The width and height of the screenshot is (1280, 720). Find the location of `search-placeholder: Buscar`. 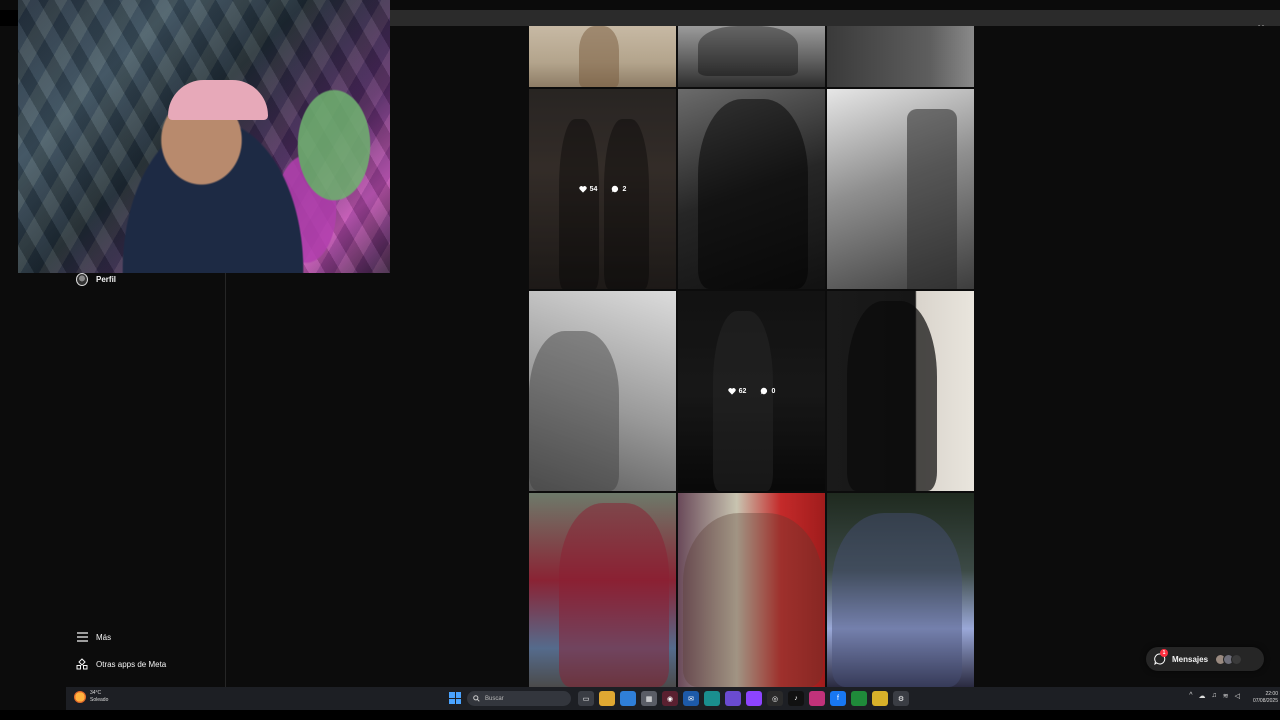

search-placeholder: Buscar is located at coordinates (494, 698).